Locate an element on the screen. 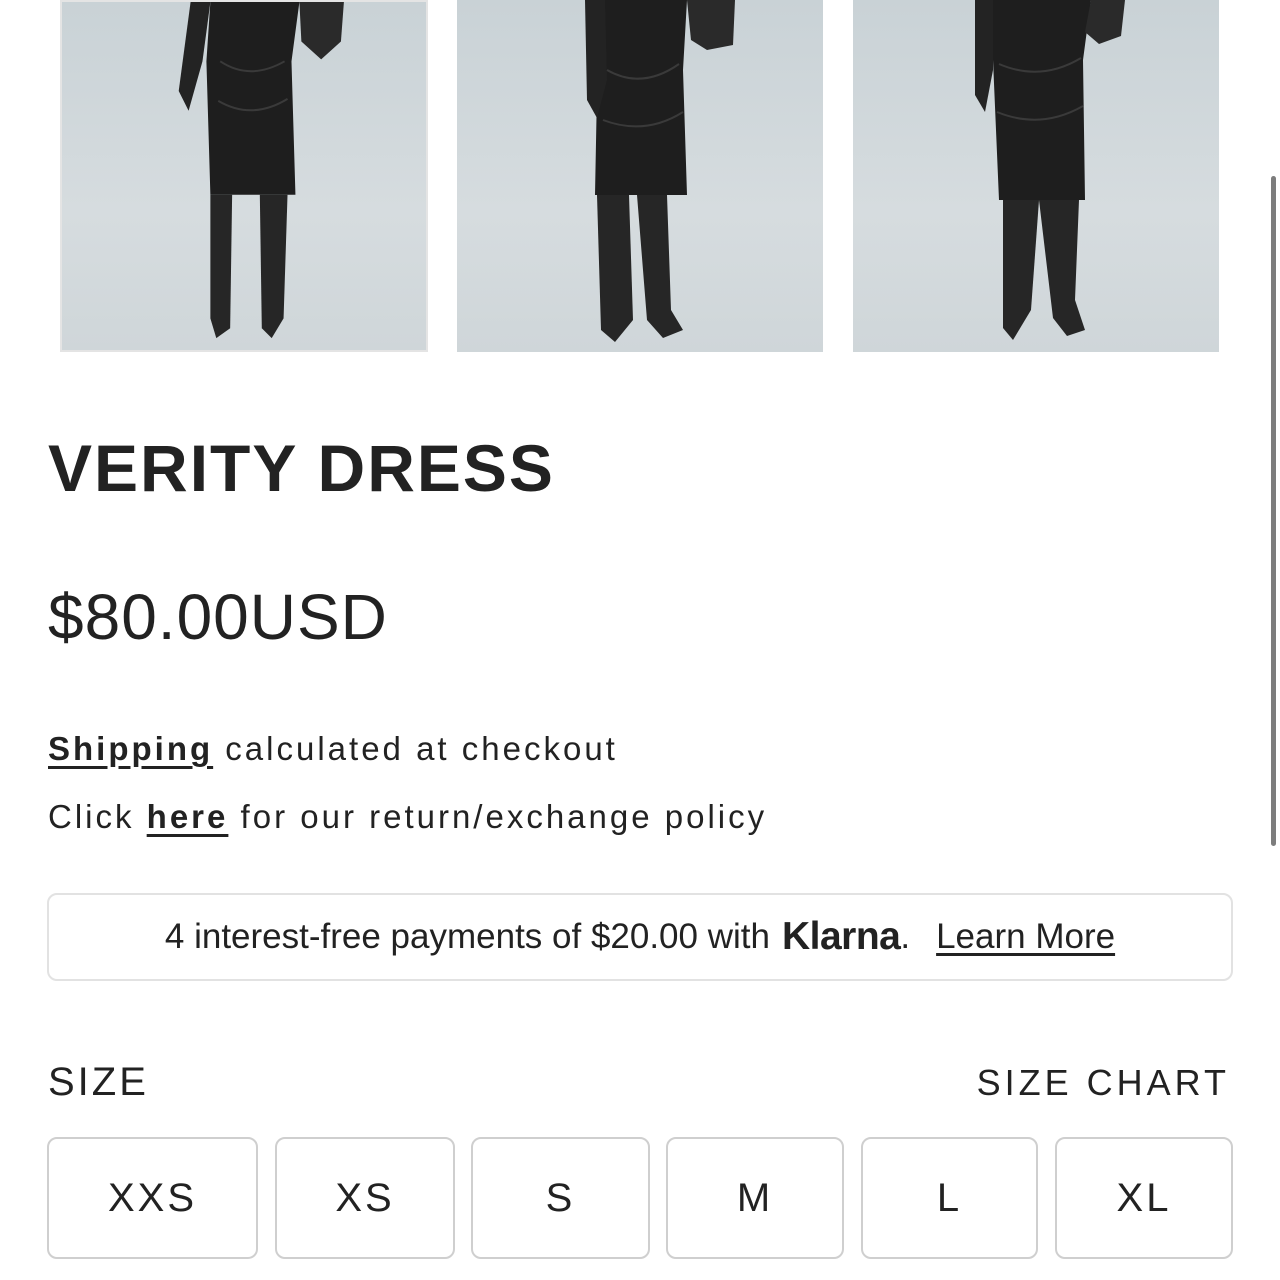 The height and width of the screenshot is (1280, 1280). size-selector: XXS XS S M L XL is located at coordinates (640, 1199).